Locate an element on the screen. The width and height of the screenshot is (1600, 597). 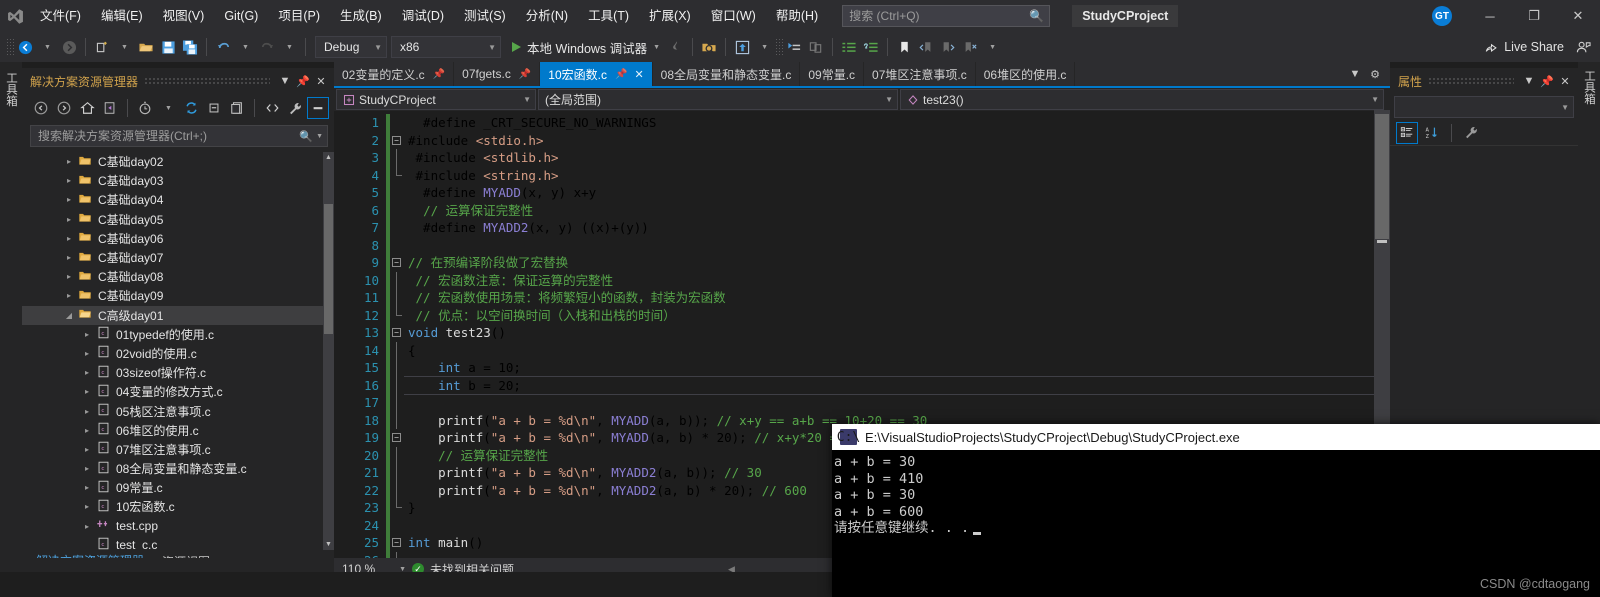
feedback-button is located at coordinates (1583, 47).